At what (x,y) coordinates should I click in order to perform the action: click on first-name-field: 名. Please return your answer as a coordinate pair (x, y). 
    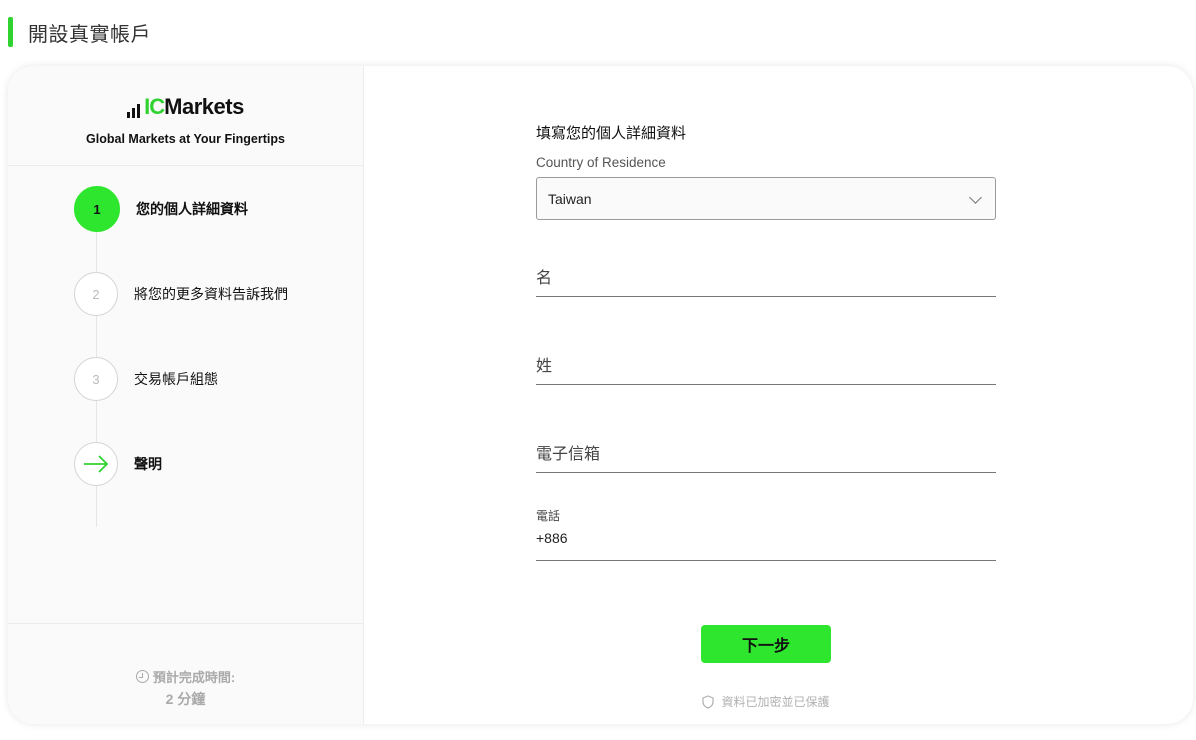
    Looking at the image, I should click on (766, 281).